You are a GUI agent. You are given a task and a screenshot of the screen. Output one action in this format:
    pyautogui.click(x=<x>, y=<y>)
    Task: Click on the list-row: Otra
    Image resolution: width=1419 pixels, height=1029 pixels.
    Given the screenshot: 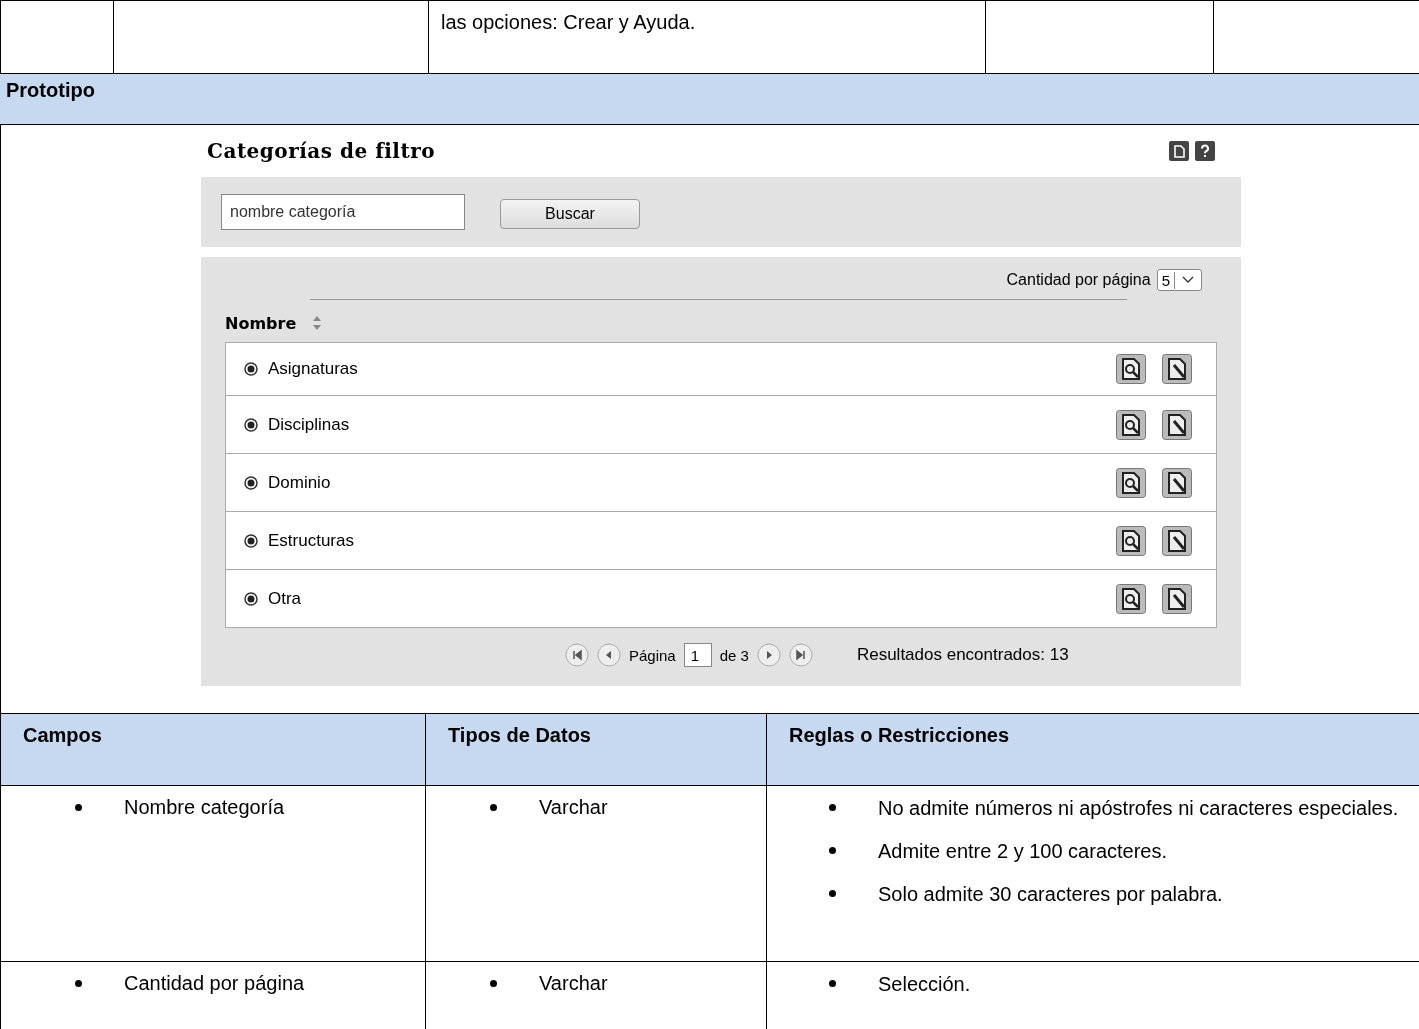 What is the action you would take?
    pyautogui.click(x=721, y=598)
    